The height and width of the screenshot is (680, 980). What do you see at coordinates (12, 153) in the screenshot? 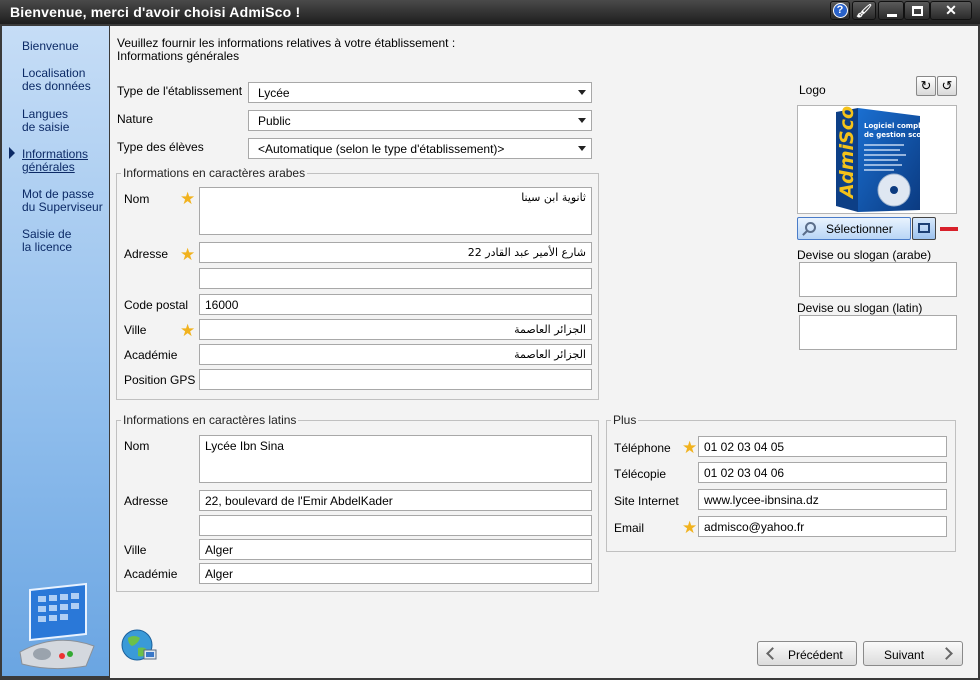
I see `active-step-arrow-icon` at bounding box center [12, 153].